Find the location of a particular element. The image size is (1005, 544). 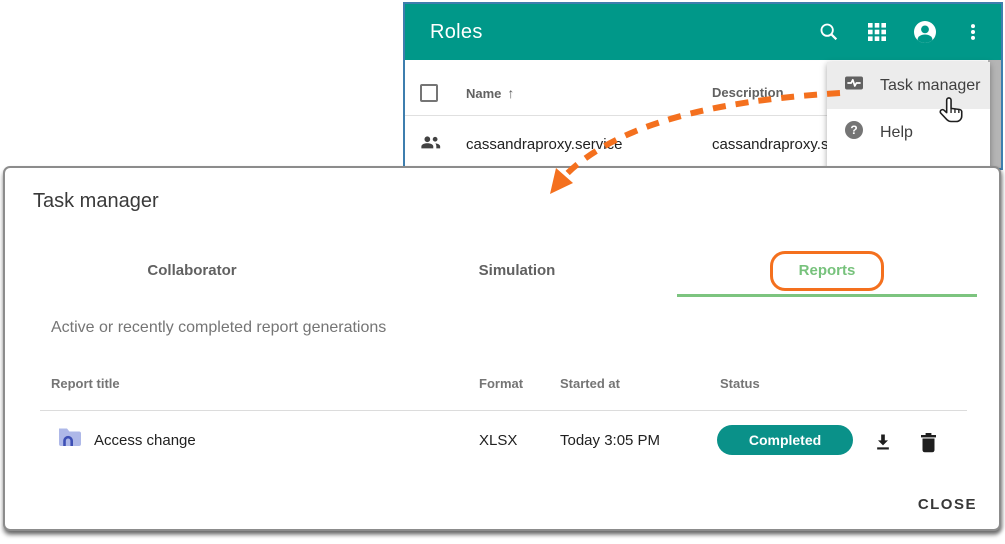

divider is located at coordinates (503, 410).